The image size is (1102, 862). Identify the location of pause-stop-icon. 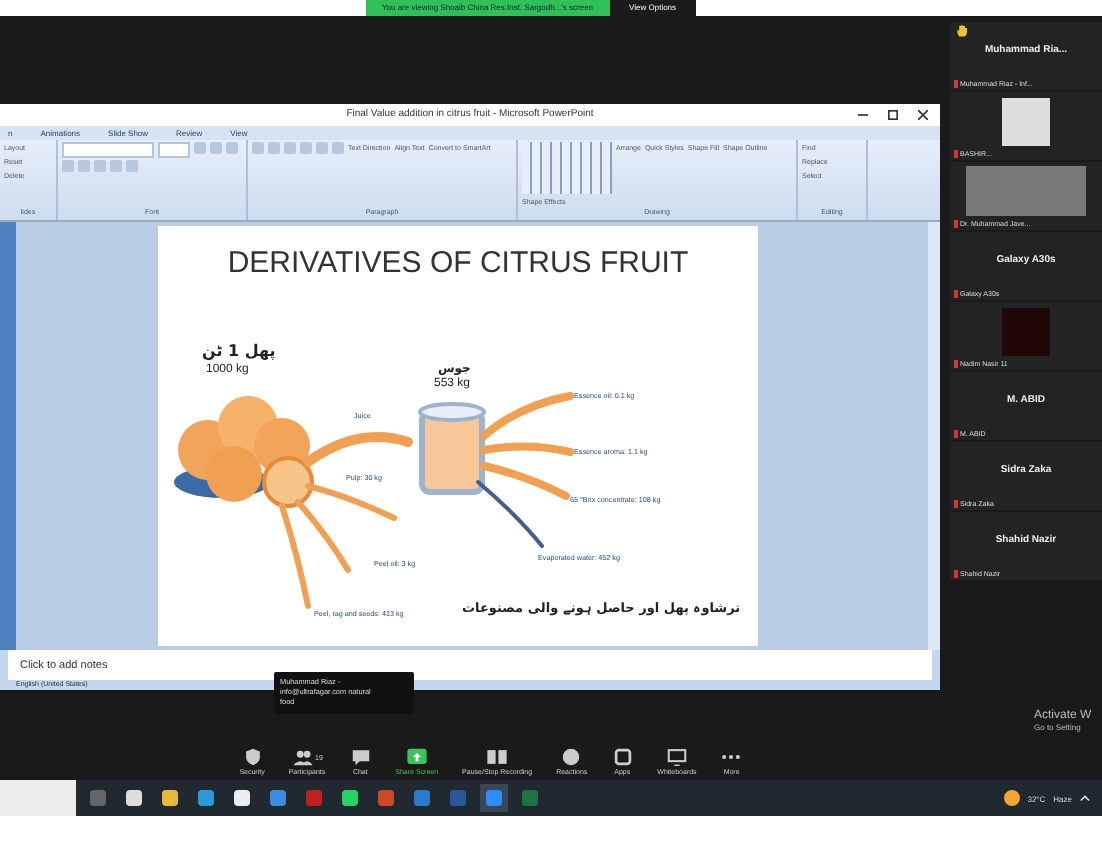
(497, 757).